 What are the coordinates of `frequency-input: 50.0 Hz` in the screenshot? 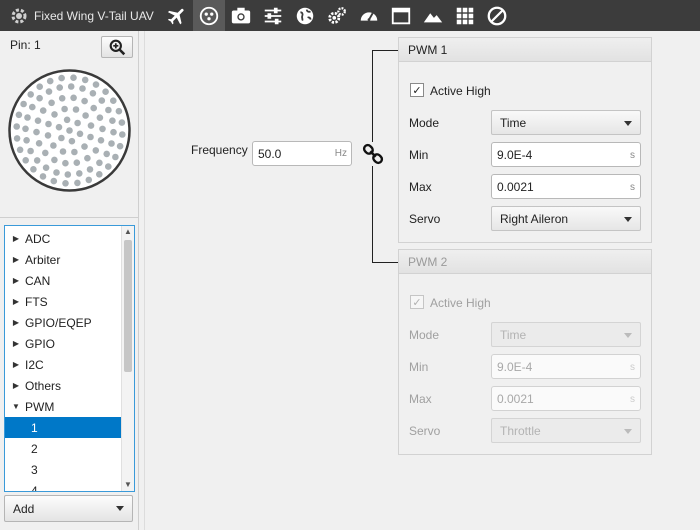 It's located at (302, 153).